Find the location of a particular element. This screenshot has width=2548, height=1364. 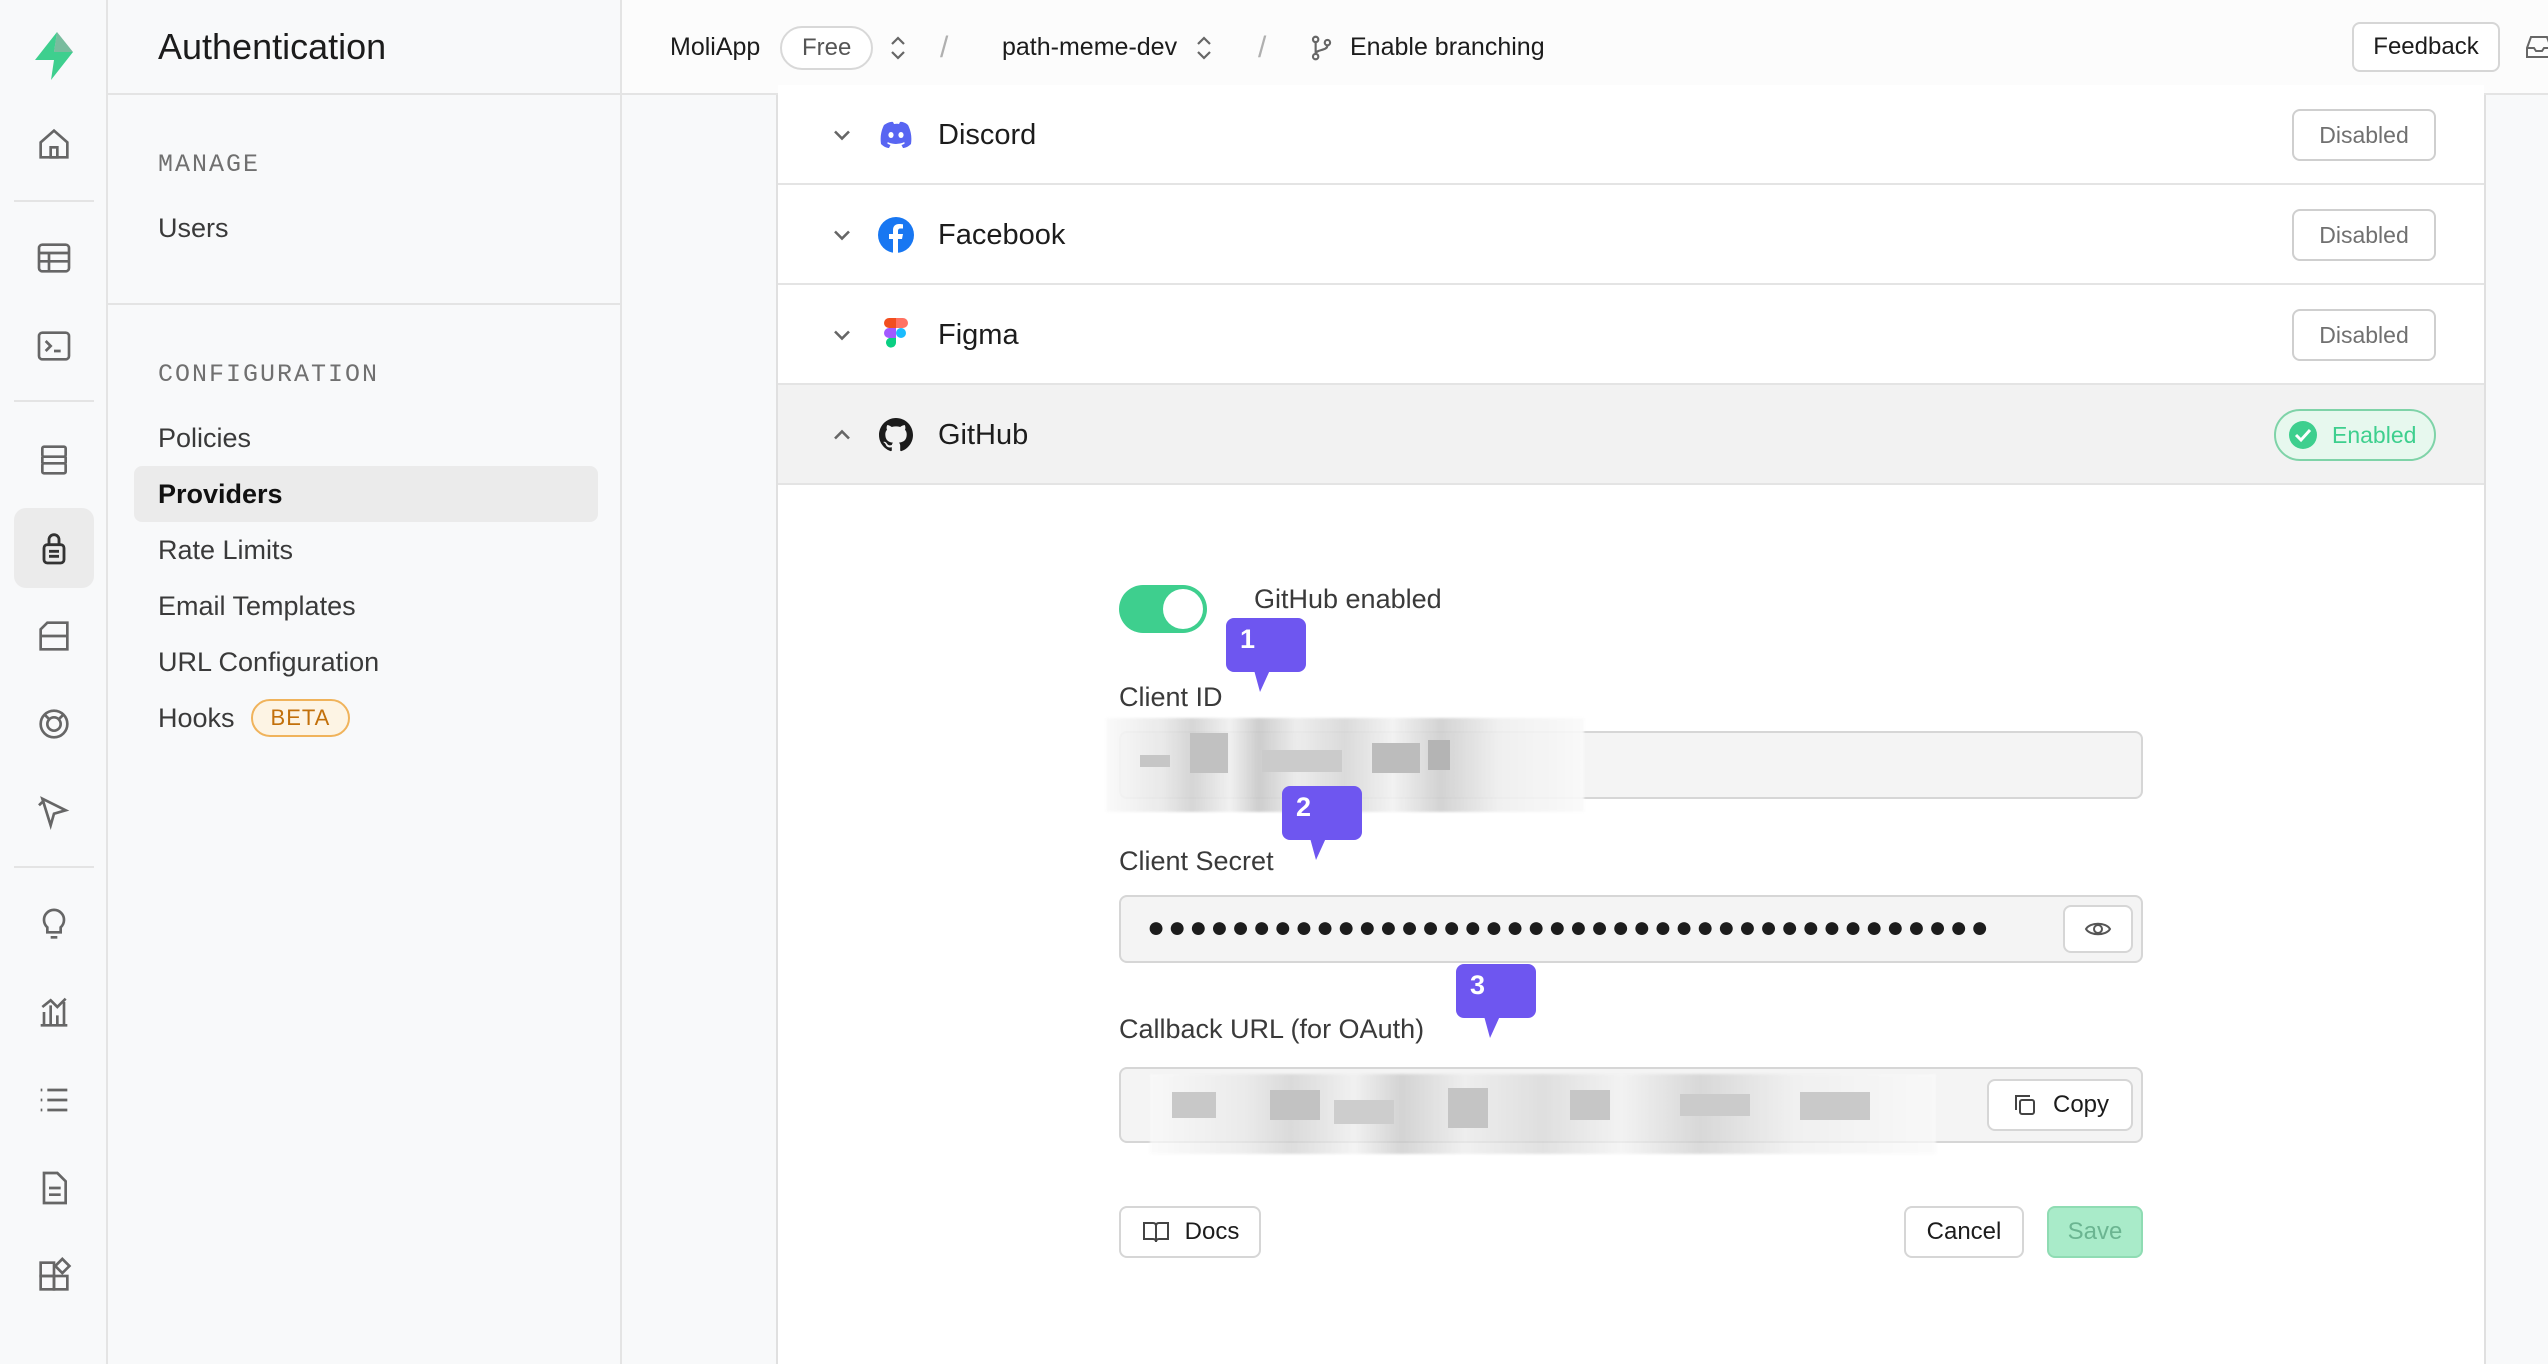

provider-row-github: GitHub Enabled is located at coordinates (1631, 435).